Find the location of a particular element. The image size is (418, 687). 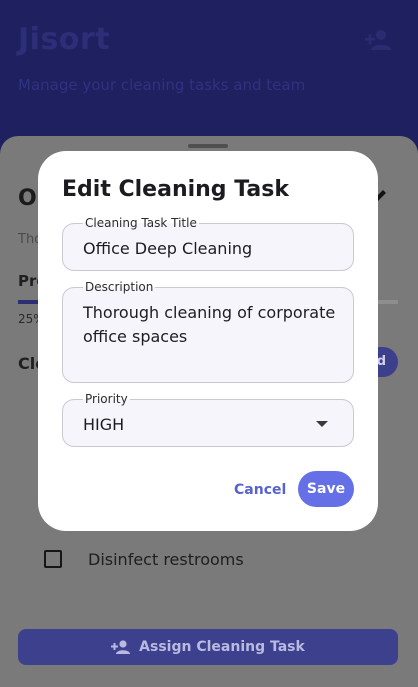

task-checkbox is located at coordinates (53, 559).